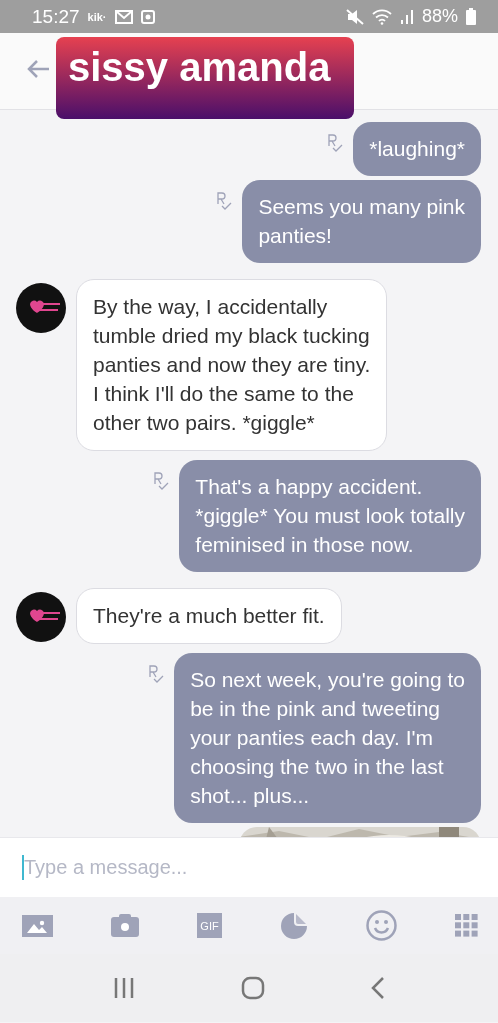 The height and width of the screenshot is (1023, 498). What do you see at coordinates (471, 16) in the screenshot?
I see `battery-icon` at bounding box center [471, 16].